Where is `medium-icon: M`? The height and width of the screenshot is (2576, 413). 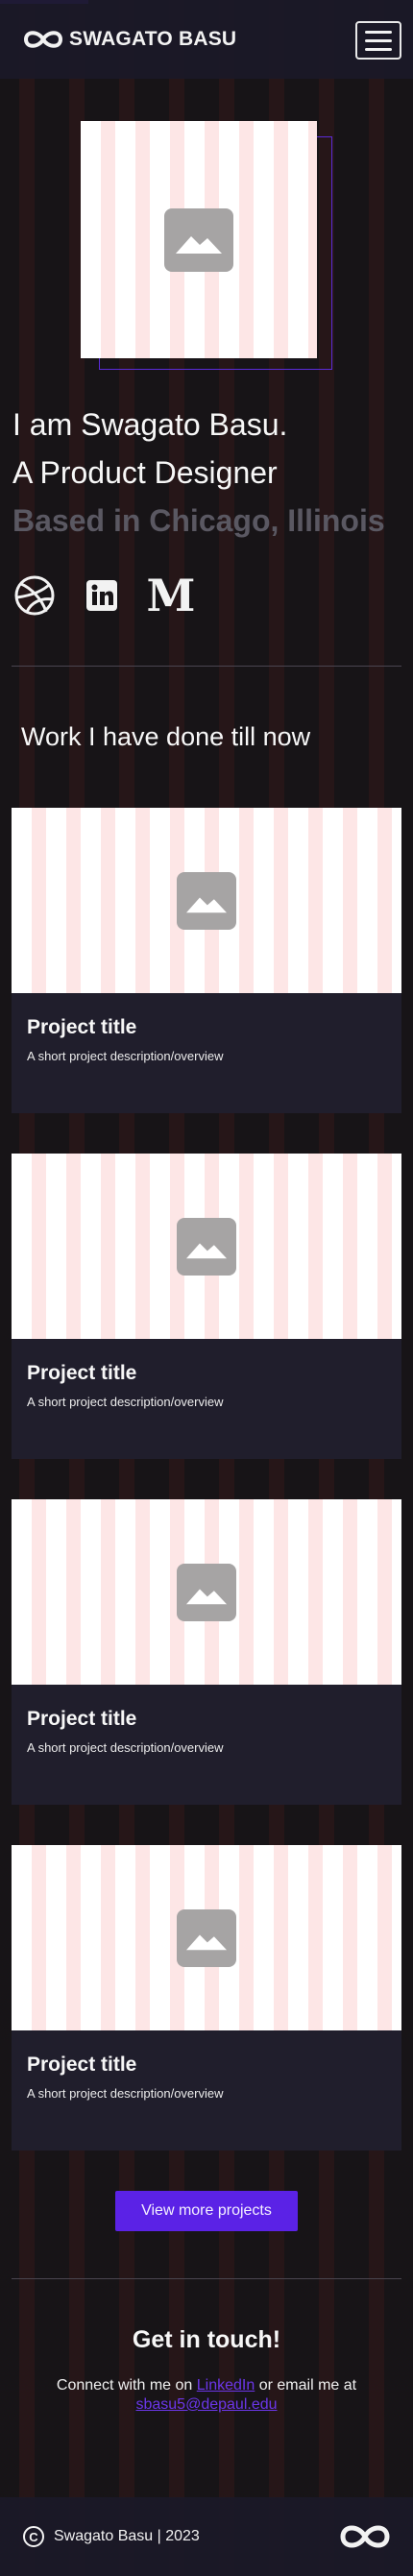 medium-icon: M is located at coordinates (171, 595).